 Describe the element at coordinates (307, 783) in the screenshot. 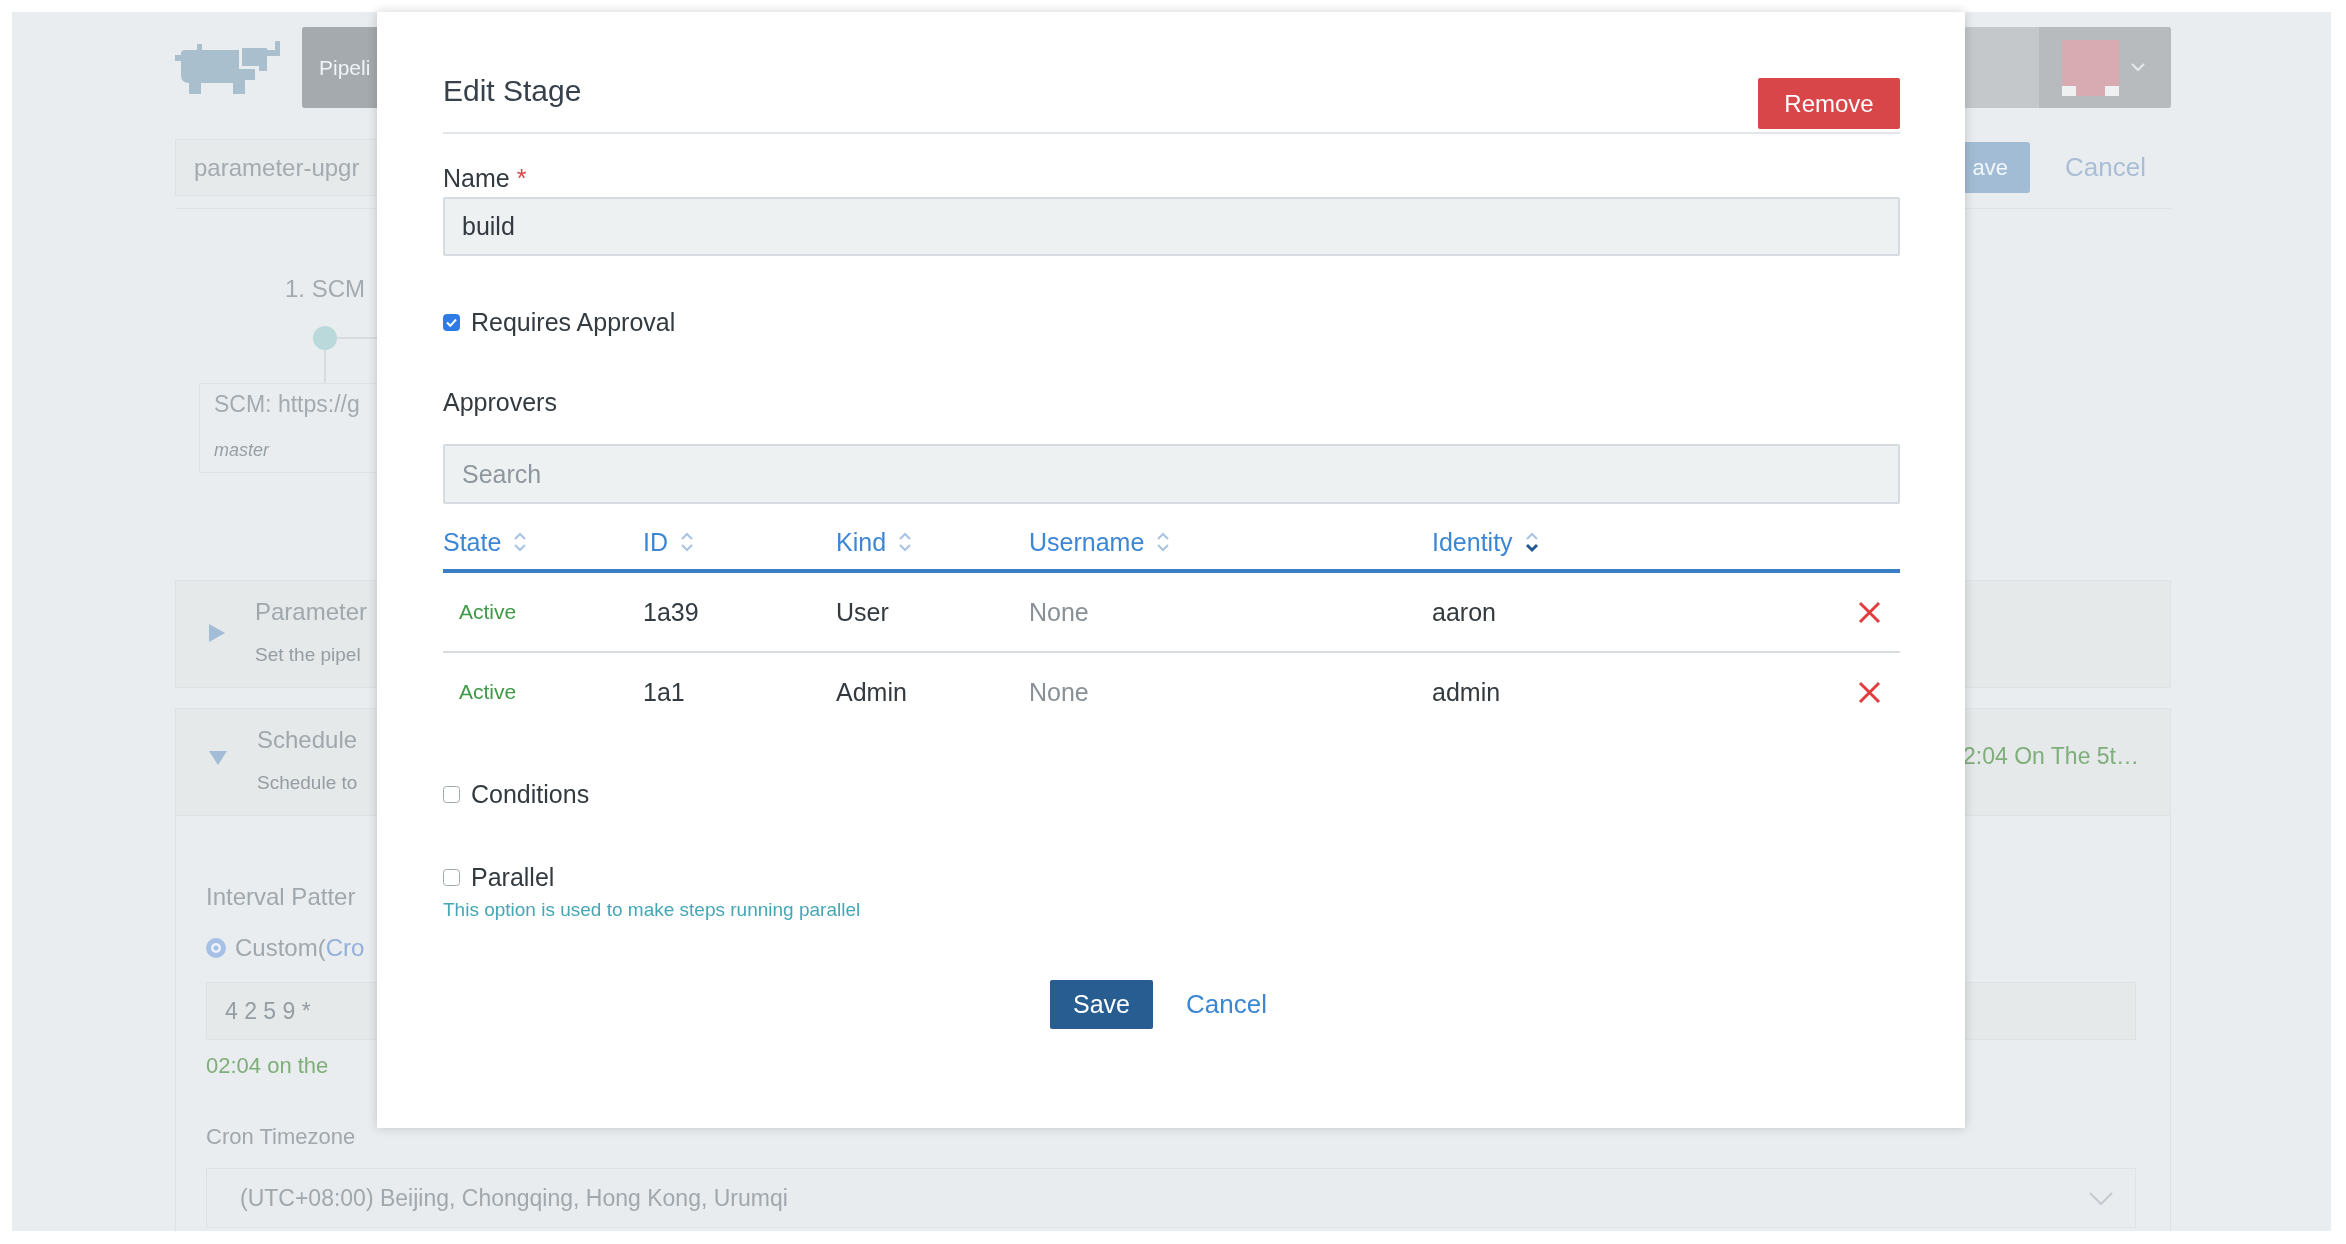

I see `section-subtitle: Schedule to` at that location.